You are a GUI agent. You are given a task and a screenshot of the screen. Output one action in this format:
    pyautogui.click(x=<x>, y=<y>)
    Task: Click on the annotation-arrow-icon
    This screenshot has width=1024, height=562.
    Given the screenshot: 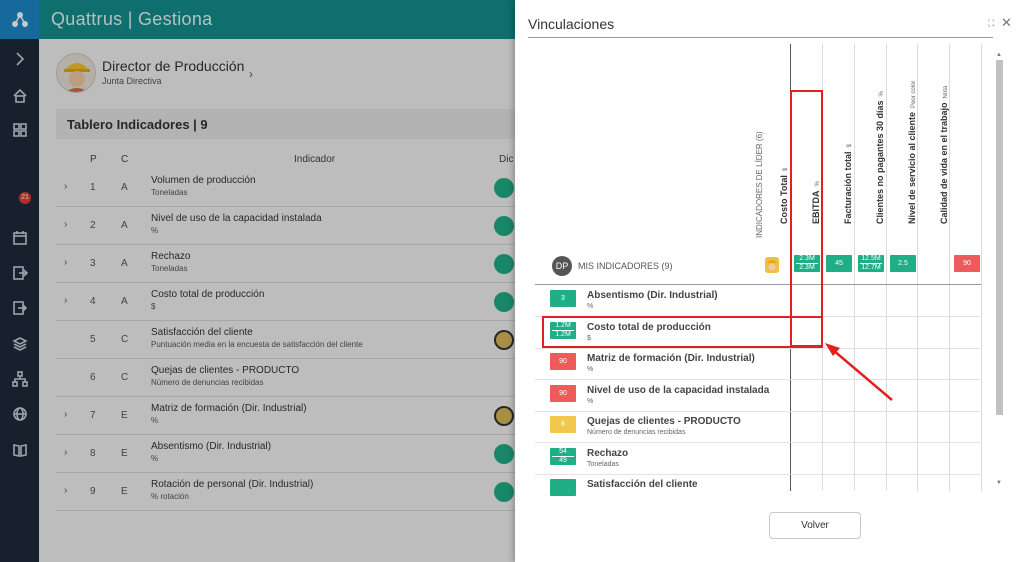 What is the action you would take?
    pyautogui.click(x=859, y=372)
    